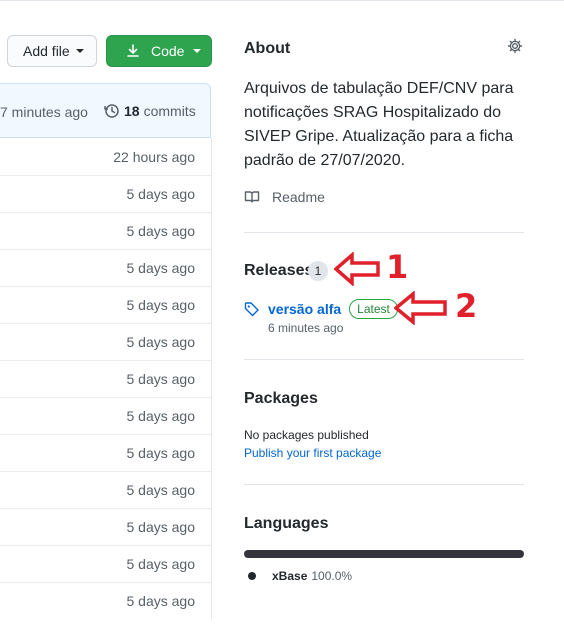 The image size is (564, 626). Describe the element at coordinates (278, 271) in the screenshot. I see `releases-heading: Releases` at that location.